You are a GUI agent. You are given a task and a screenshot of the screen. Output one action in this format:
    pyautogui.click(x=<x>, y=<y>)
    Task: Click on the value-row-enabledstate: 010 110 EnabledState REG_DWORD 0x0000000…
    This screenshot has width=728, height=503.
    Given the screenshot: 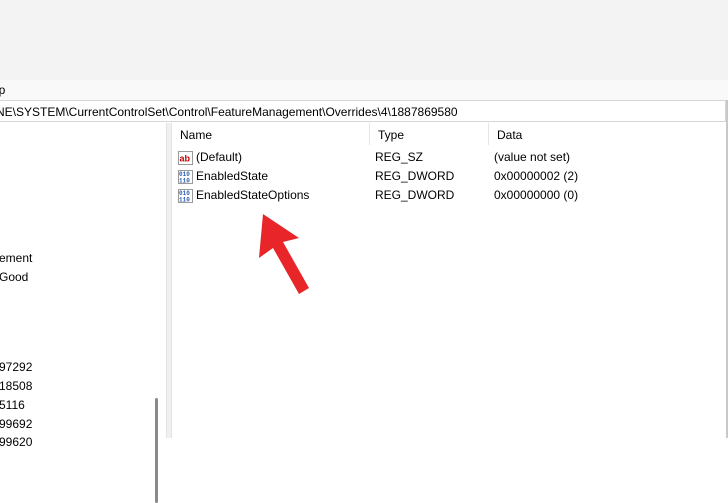 What is the action you would take?
    pyautogui.click(x=449, y=176)
    